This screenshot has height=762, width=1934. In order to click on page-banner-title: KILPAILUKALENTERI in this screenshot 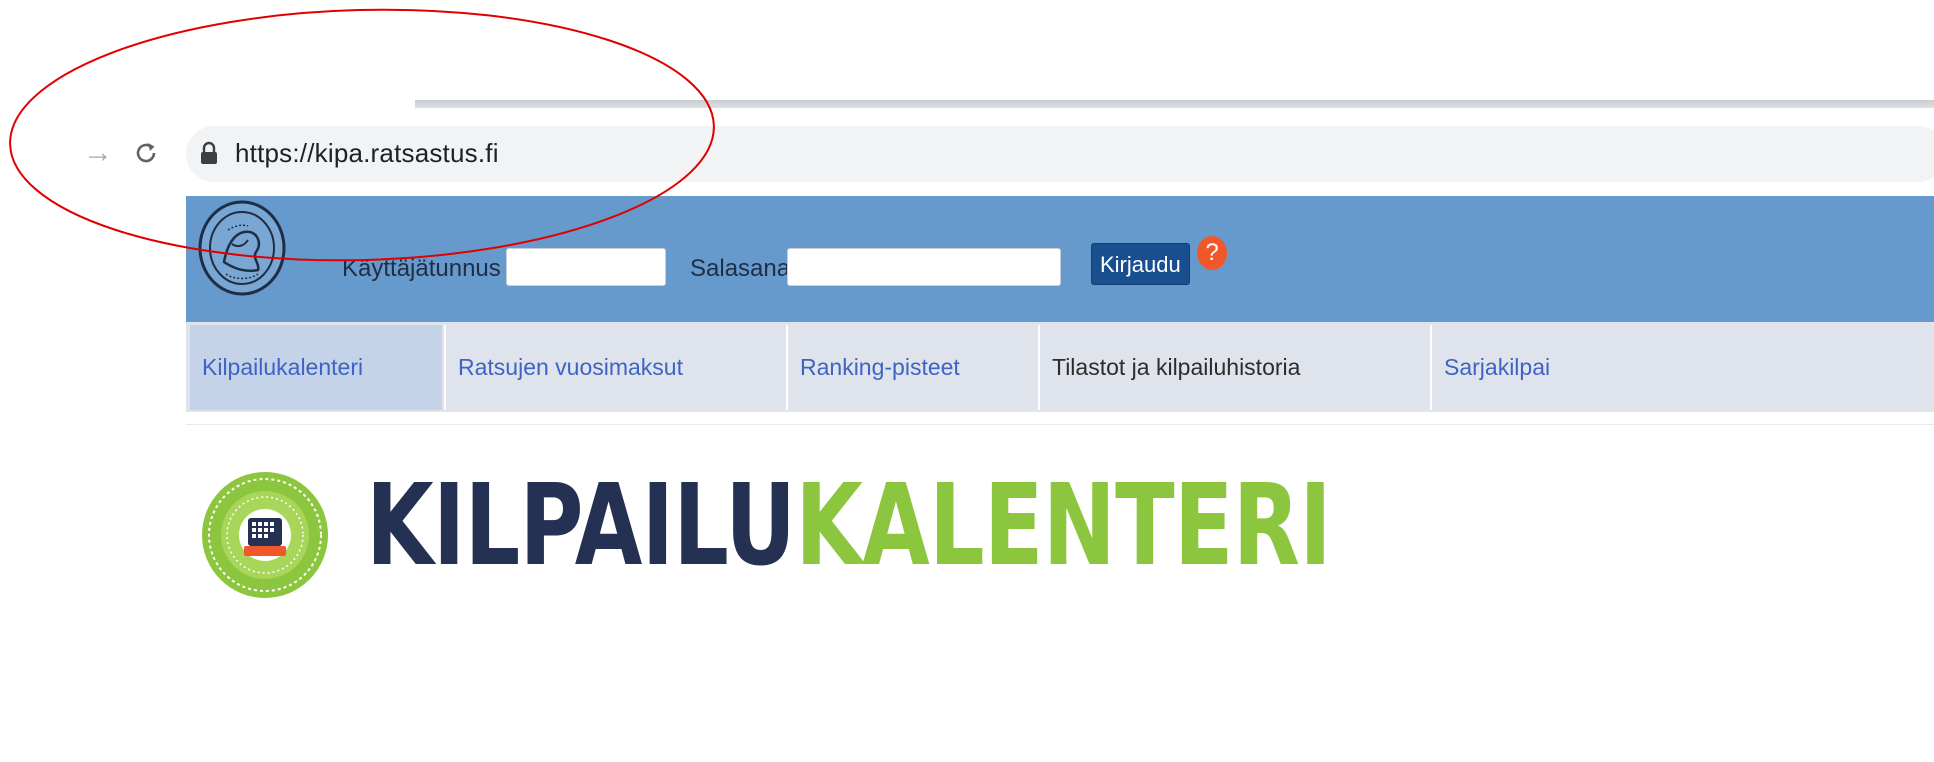, I will do `click(849, 526)`.